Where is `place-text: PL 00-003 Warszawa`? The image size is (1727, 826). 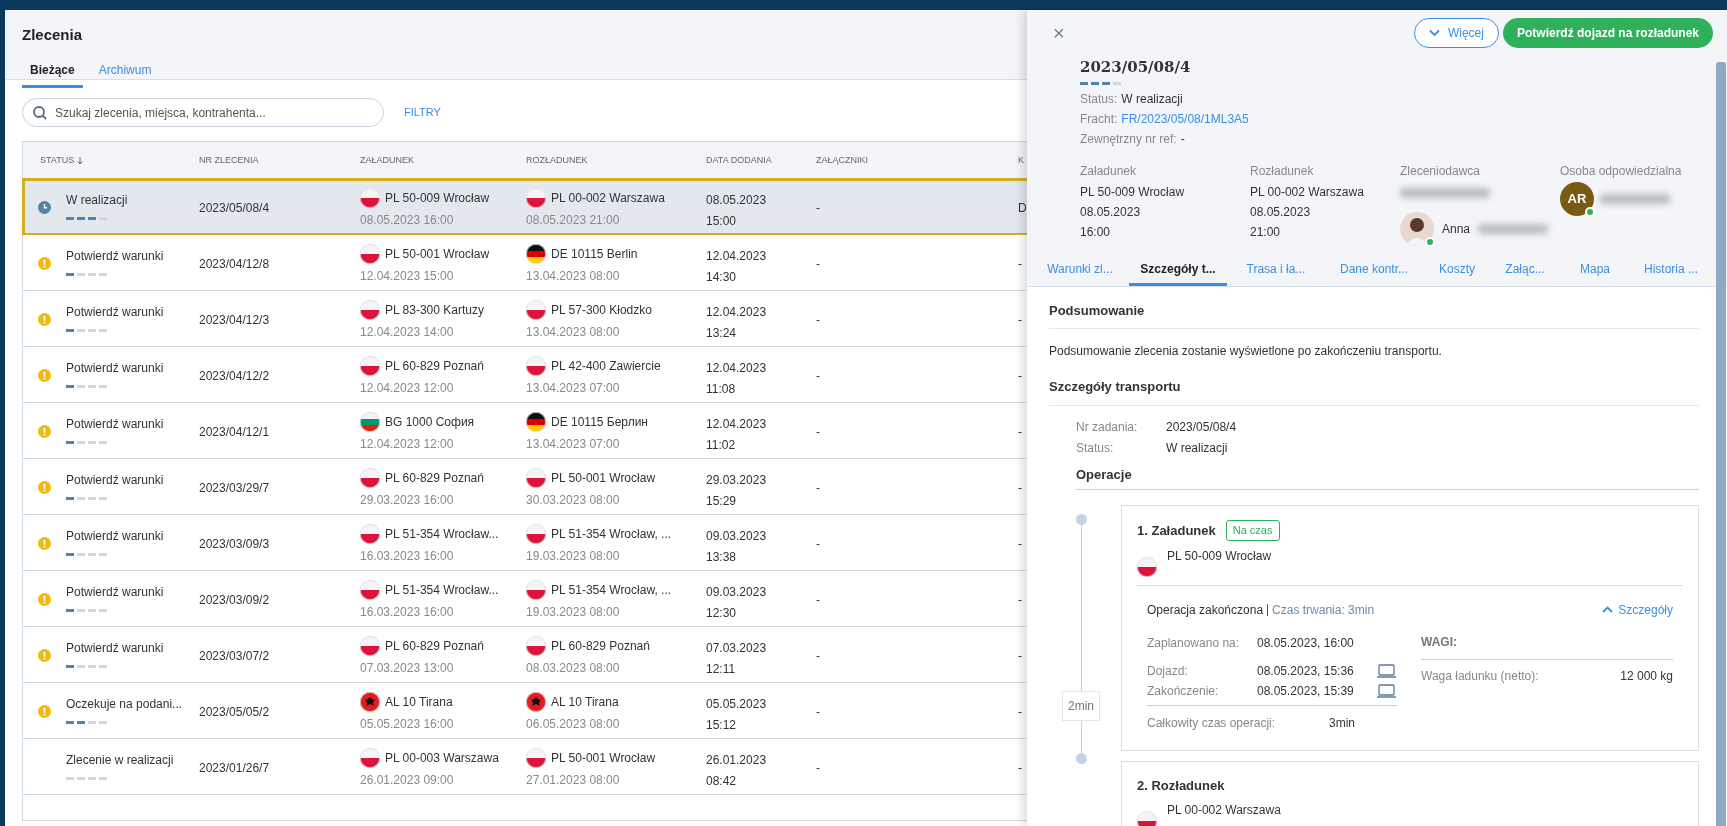
place-text: PL 00-003 Warszawa is located at coordinates (442, 758).